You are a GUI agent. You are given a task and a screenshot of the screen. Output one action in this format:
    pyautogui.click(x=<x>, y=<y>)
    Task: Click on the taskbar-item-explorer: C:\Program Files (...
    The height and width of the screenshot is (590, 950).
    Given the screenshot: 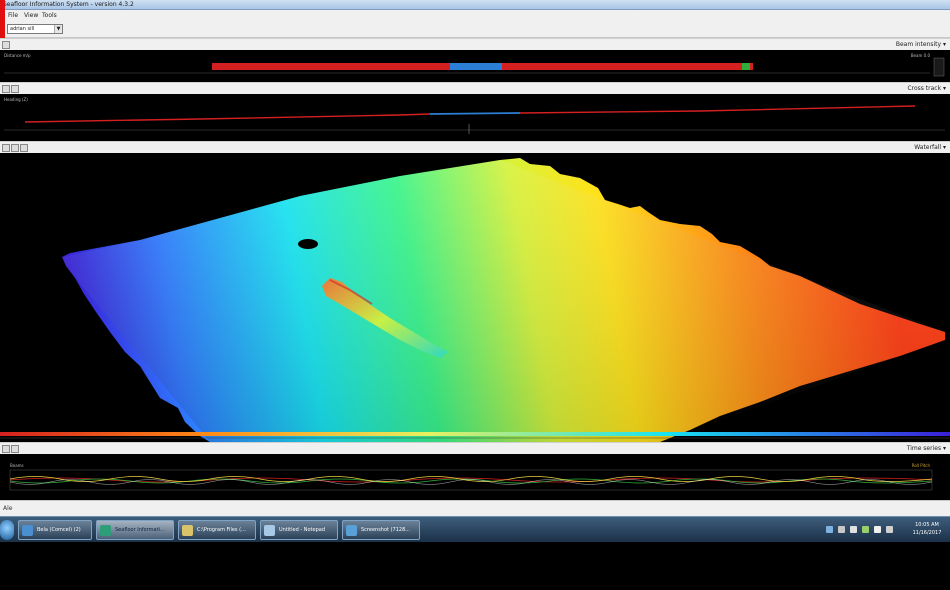 What is the action you would take?
    pyautogui.click(x=217, y=530)
    